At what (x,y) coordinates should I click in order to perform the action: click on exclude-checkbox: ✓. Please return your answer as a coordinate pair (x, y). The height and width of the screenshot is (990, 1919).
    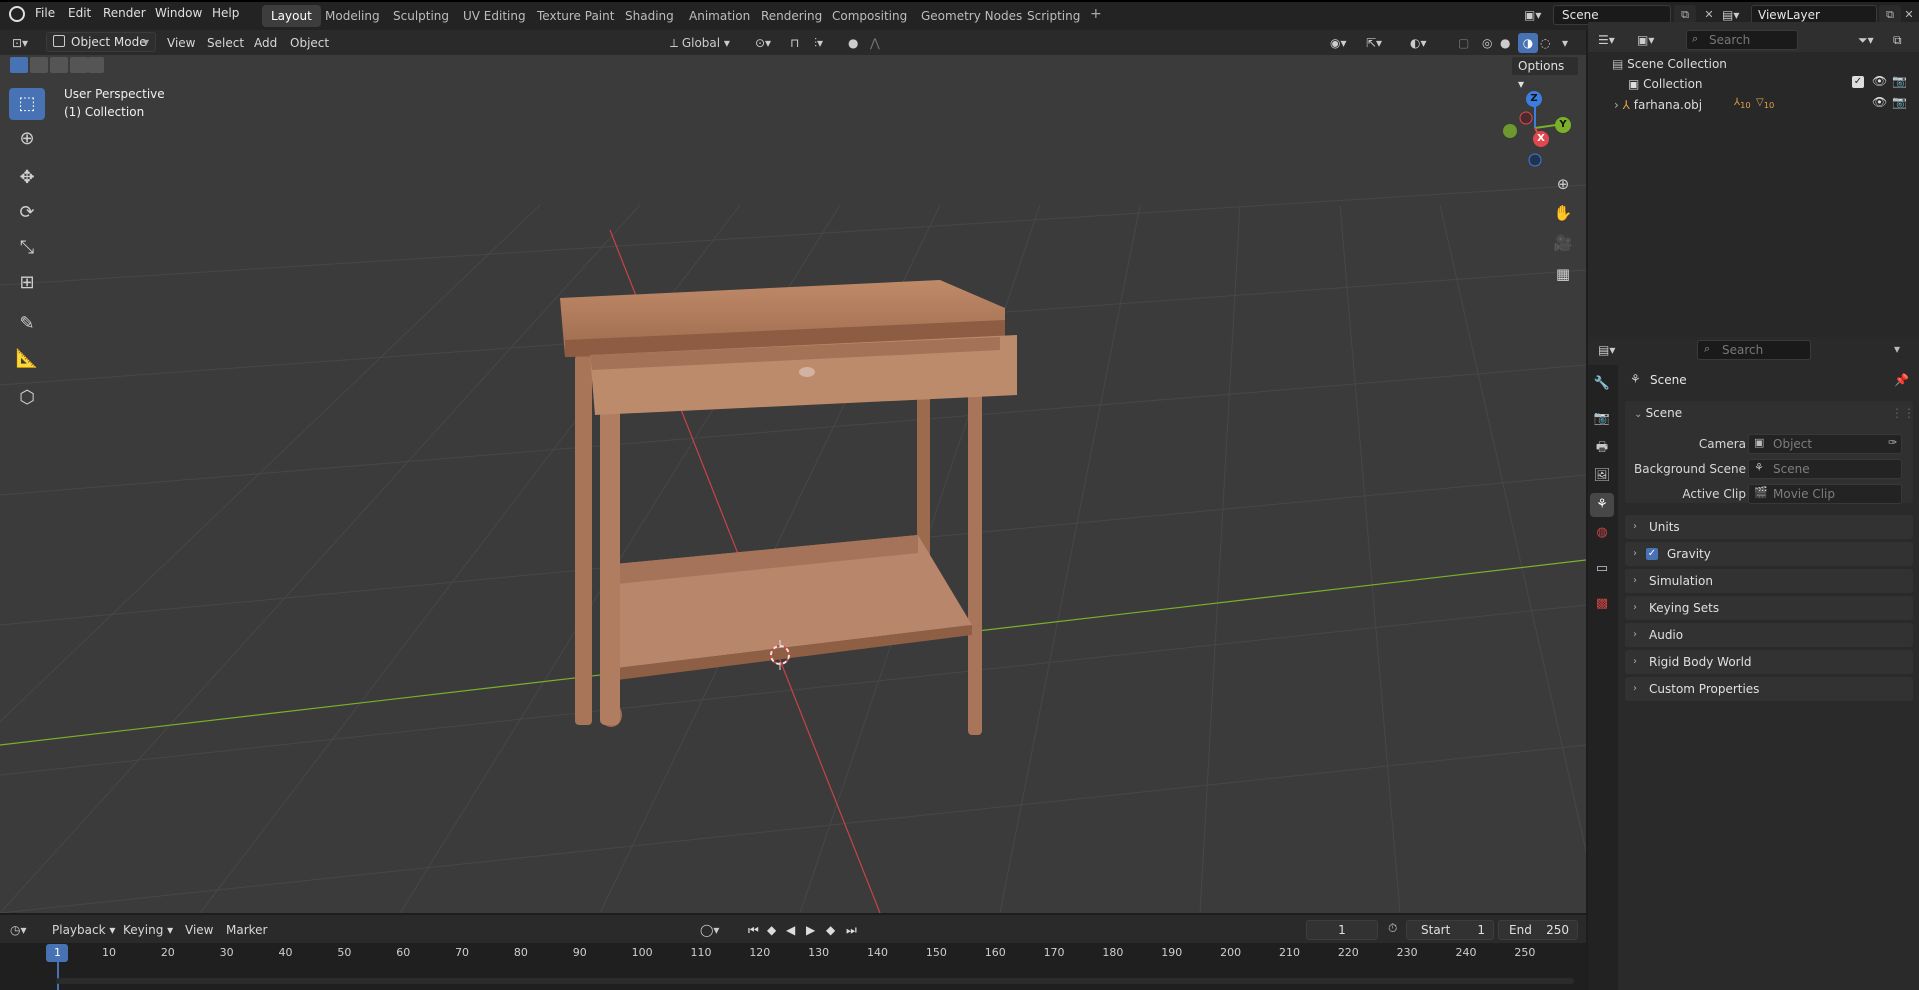
    Looking at the image, I should click on (1858, 82).